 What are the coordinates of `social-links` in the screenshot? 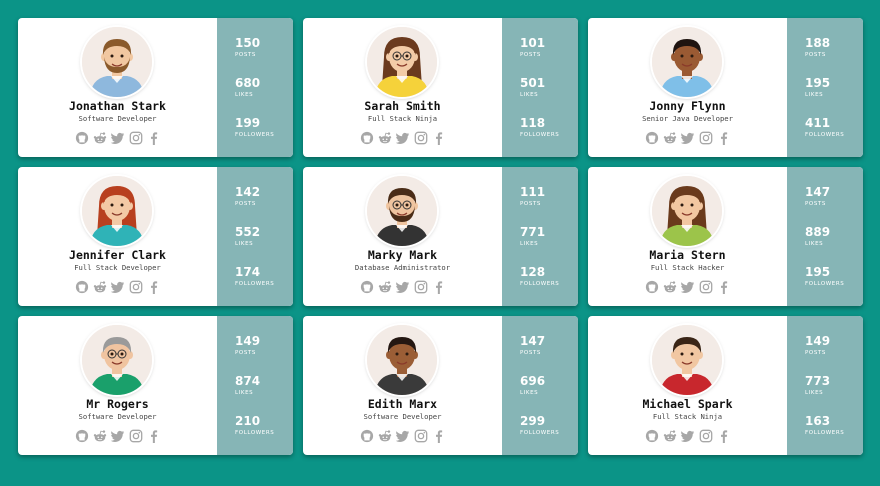 It's located at (402, 436).